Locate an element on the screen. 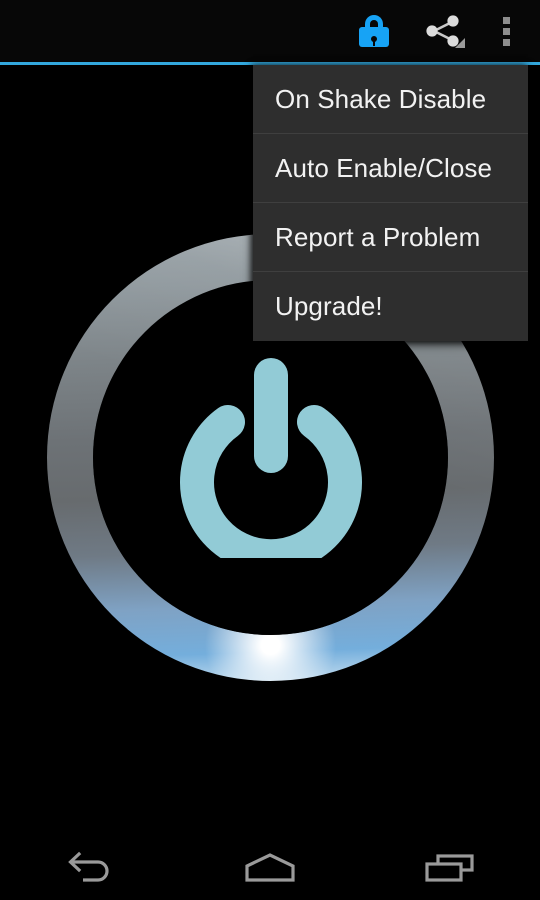  menu-item-upgrade: Upgrade! is located at coordinates (390, 306).